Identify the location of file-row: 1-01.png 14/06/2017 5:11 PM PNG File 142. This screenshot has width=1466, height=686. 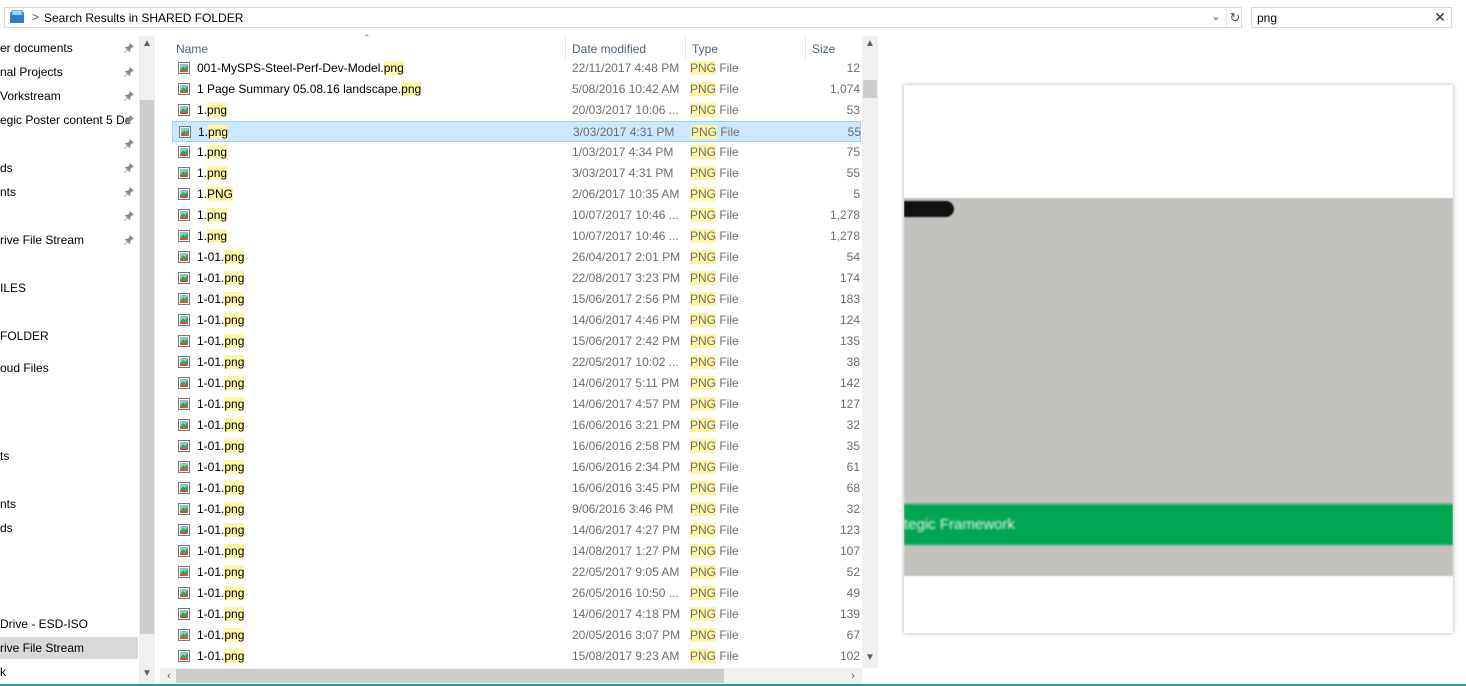
(516, 383).